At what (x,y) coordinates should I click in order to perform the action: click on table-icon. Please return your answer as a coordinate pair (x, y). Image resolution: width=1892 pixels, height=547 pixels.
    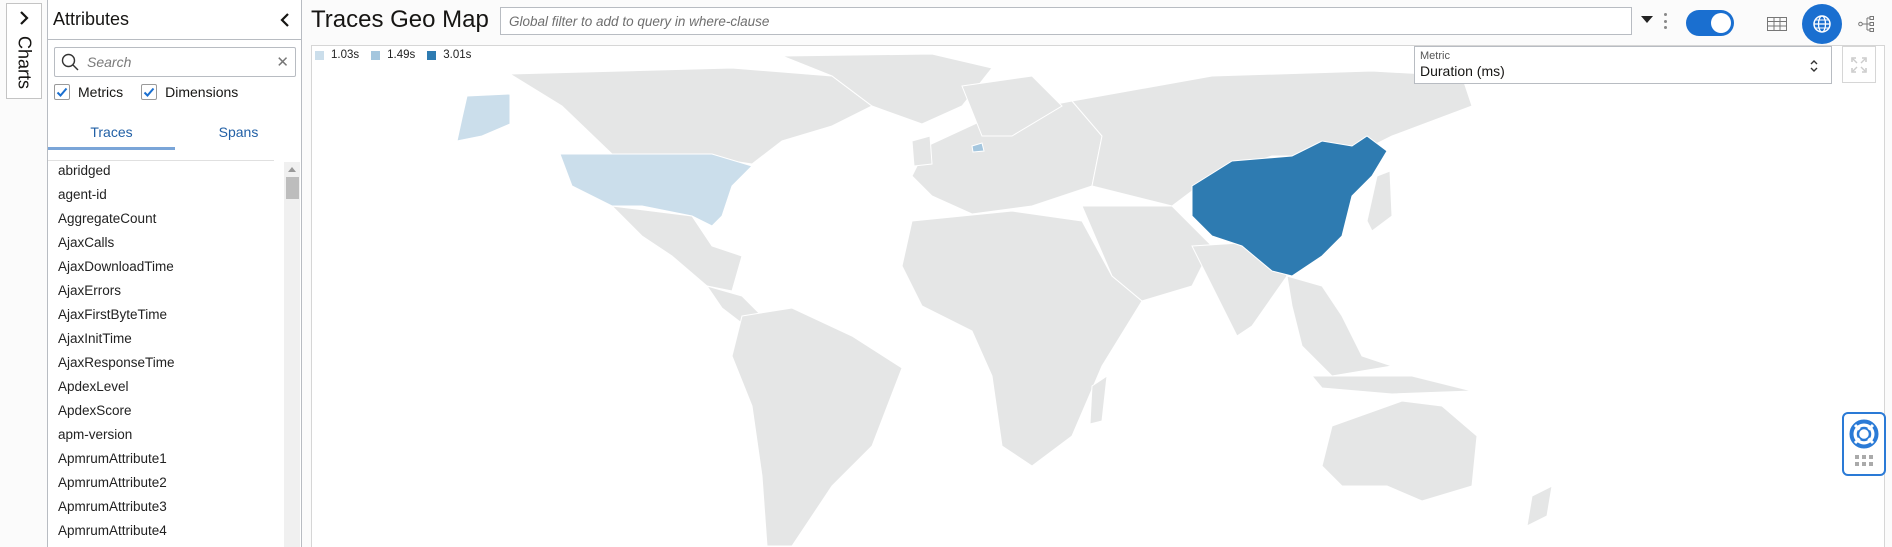
    Looking at the image, I should click on (1777, 24).